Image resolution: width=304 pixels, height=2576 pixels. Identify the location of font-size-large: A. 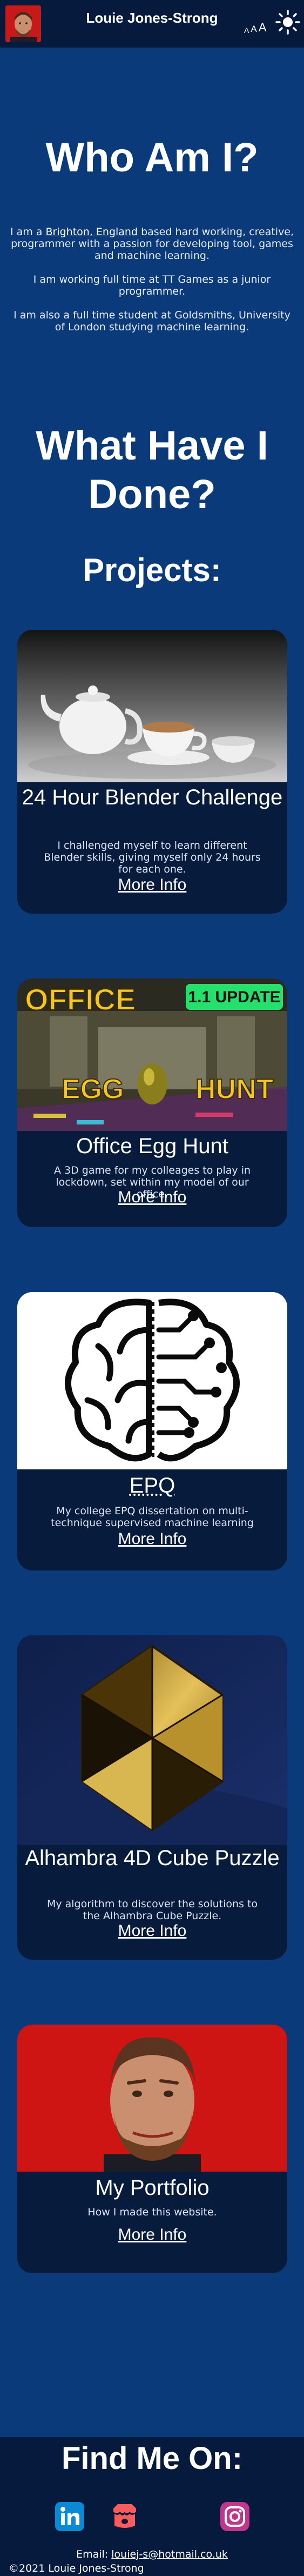
(263, 28).